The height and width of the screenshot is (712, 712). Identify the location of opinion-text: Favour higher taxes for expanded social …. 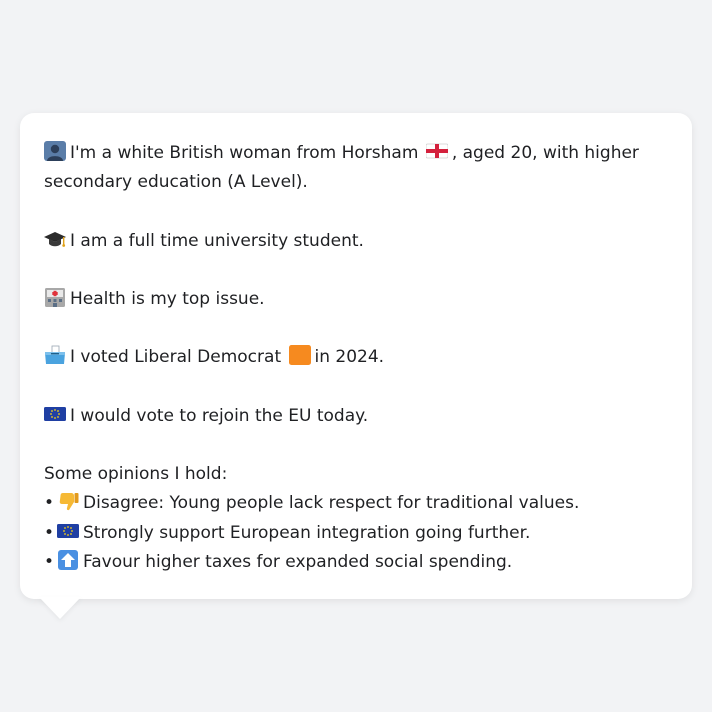
(298, 561).